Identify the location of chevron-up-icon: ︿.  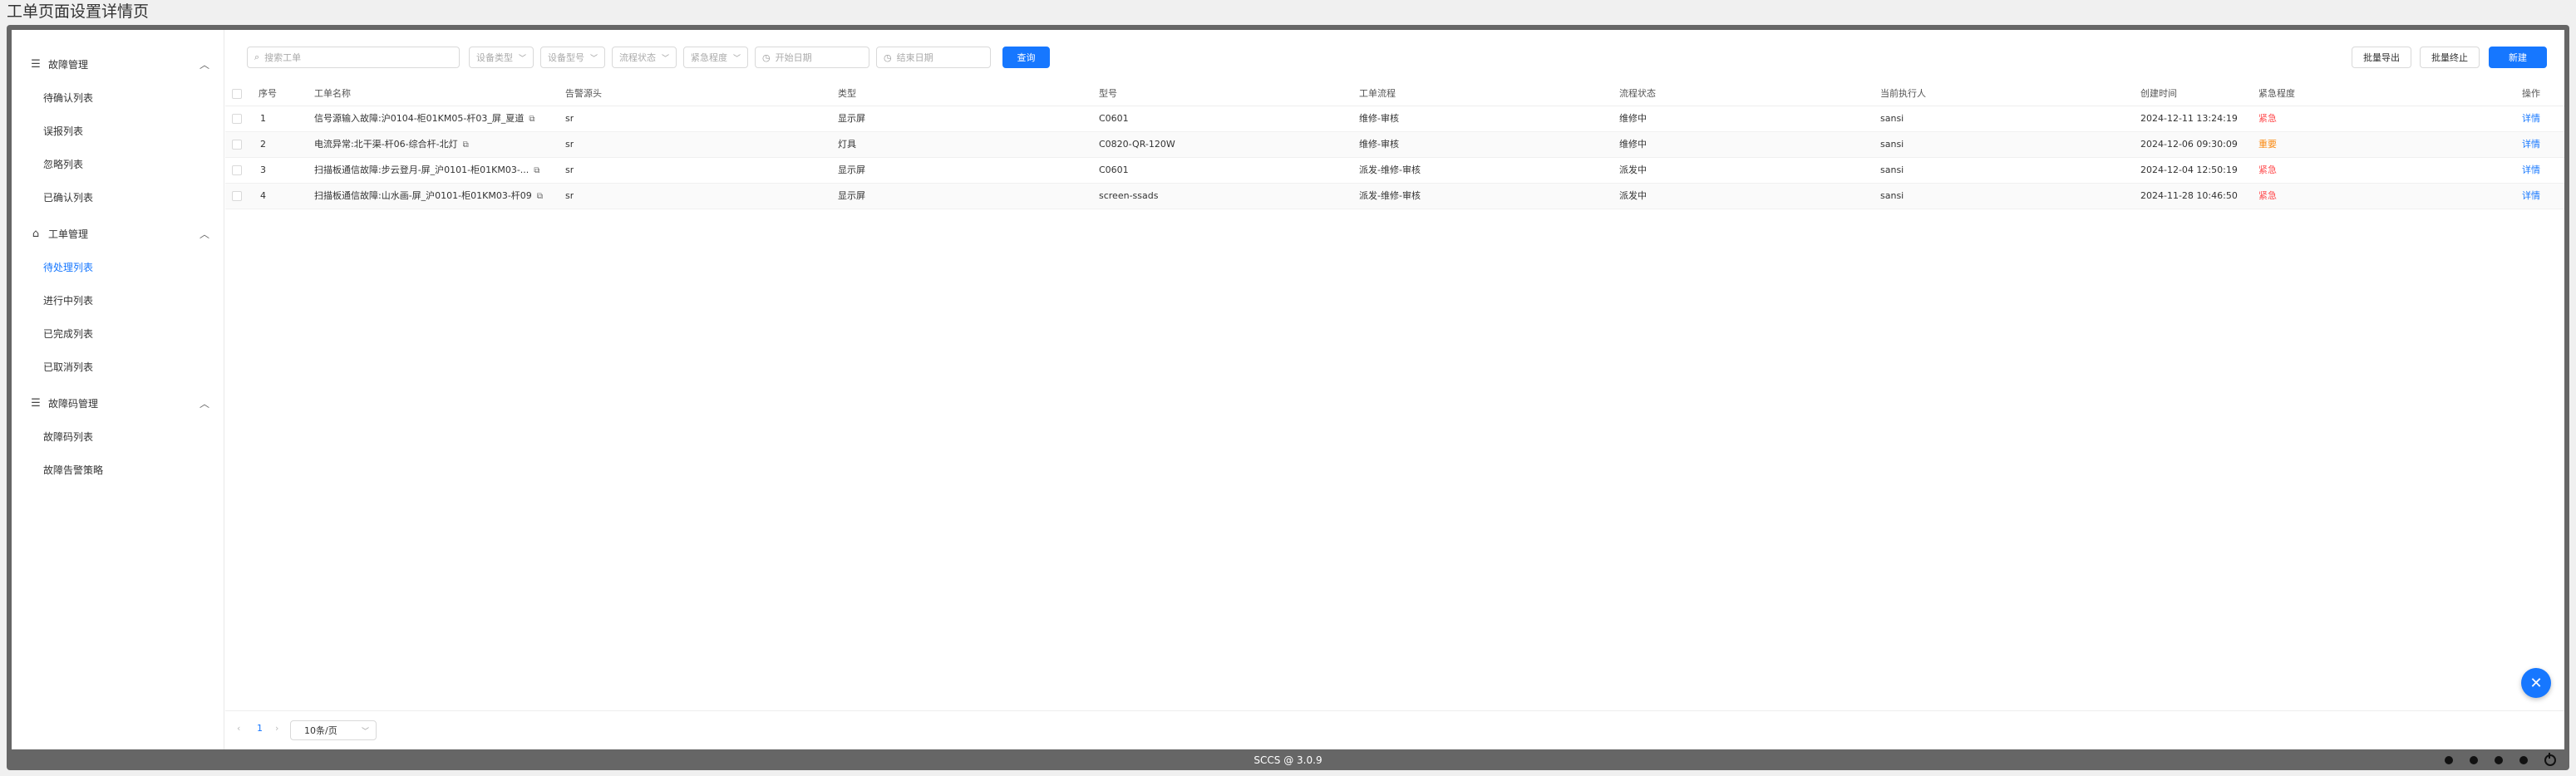
(204, 404).